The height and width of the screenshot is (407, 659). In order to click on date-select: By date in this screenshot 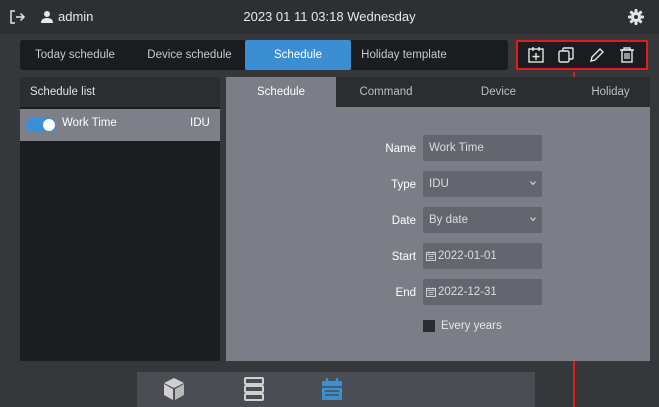, I will do `click(482, 220)`.